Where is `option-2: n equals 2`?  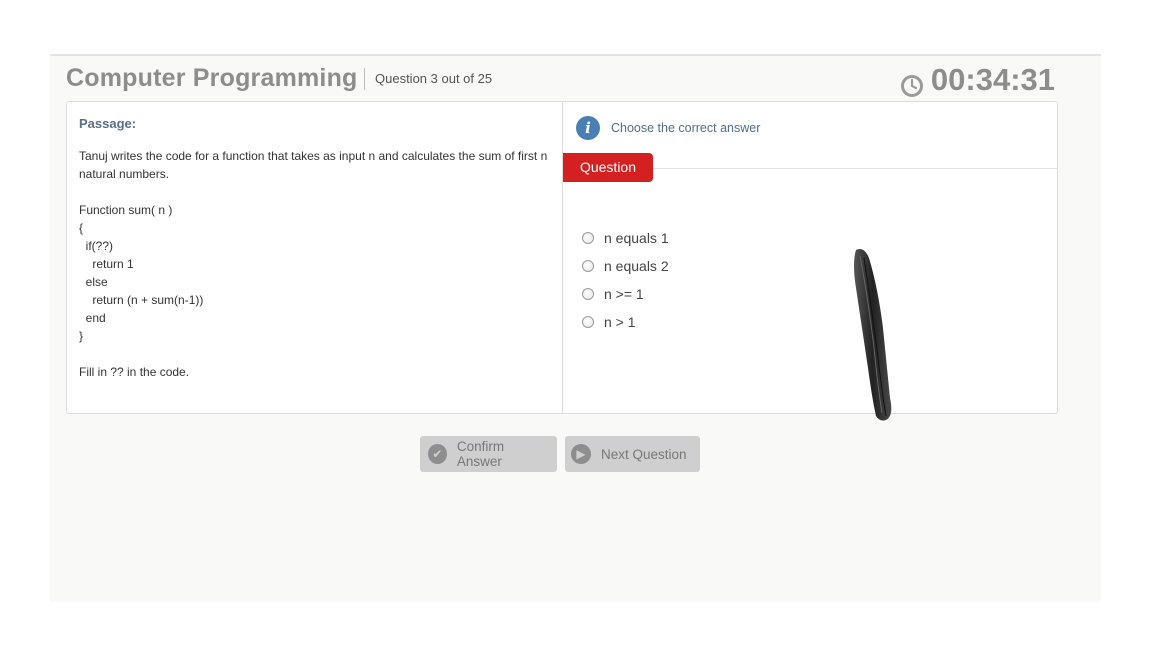 option-2: n equals 2 is located at coordinates (625, 266).